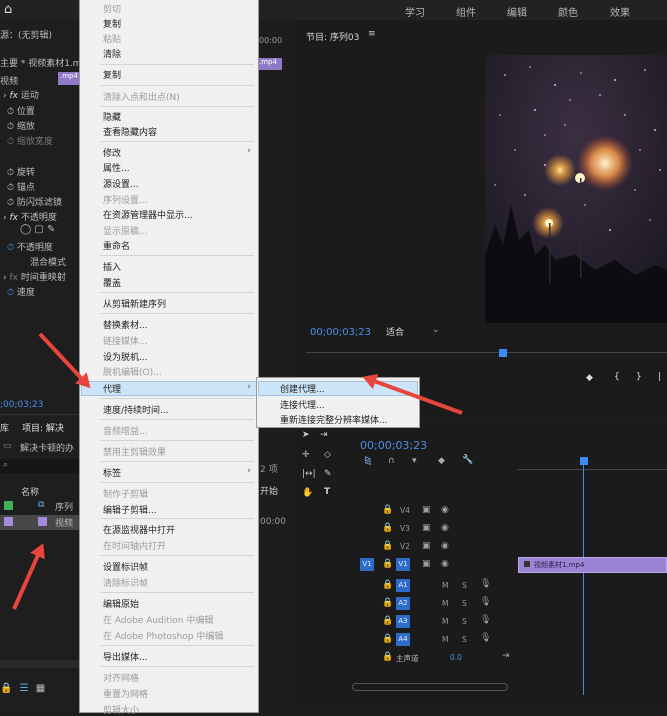 The height and width of the screenshot is (716, 667). Describe the element at coordinates (121, 603) in the screenshot. I see `menu-item-edit-original: 编辑原始` at that location.